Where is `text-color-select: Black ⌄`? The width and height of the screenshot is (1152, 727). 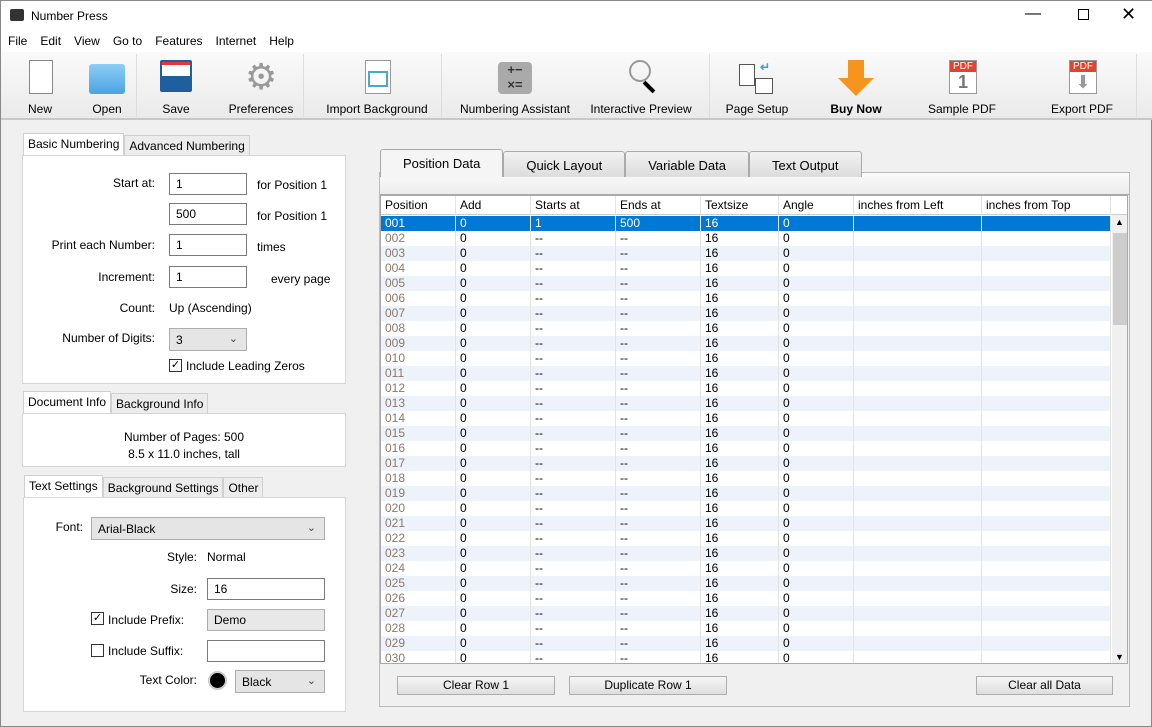 text-color-select: Black ⌄ is located at coordinates (280, 681).